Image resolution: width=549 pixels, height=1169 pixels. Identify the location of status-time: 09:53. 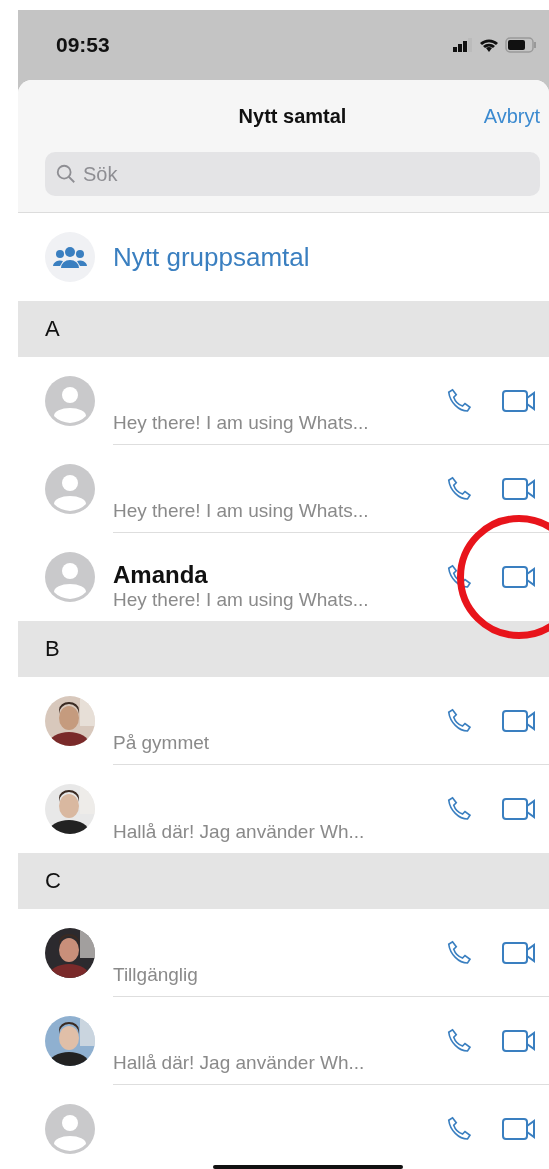
(83, 45).